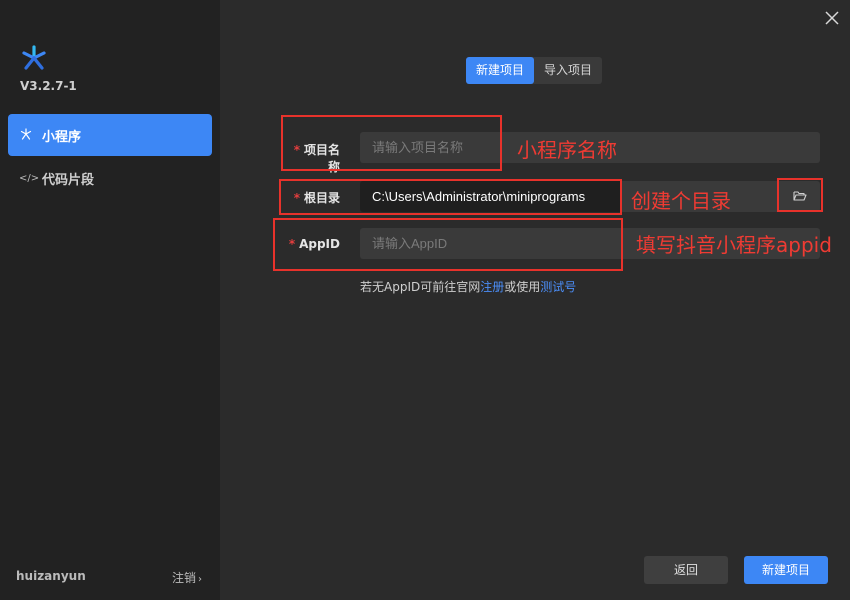  I want to click on logout-label: 注销, so click(184, 578).